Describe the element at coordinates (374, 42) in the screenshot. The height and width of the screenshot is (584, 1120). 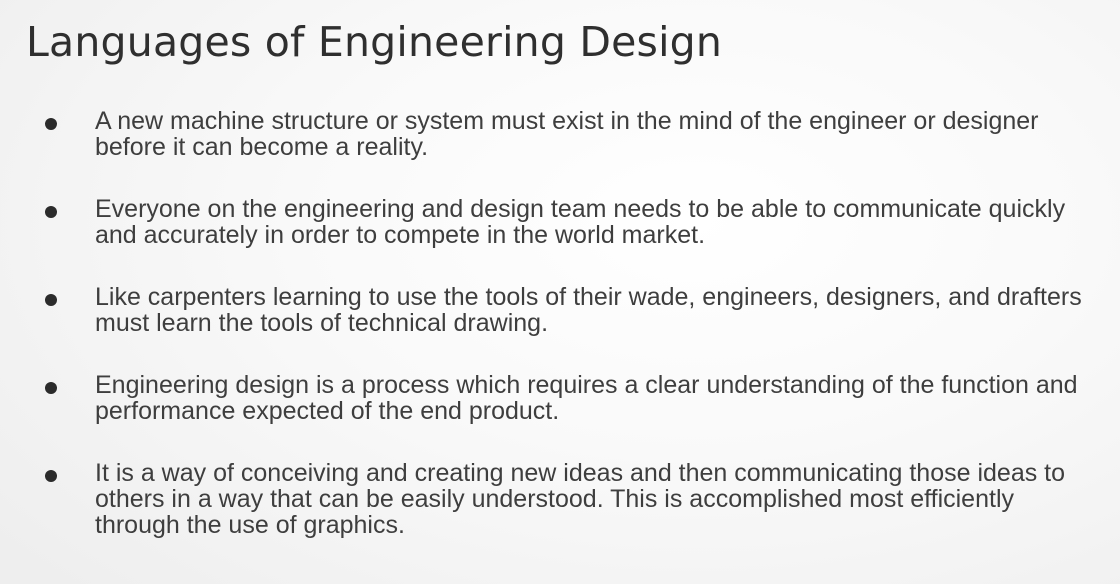
I see `slide-title: Languages of Engineering Design` at that location.